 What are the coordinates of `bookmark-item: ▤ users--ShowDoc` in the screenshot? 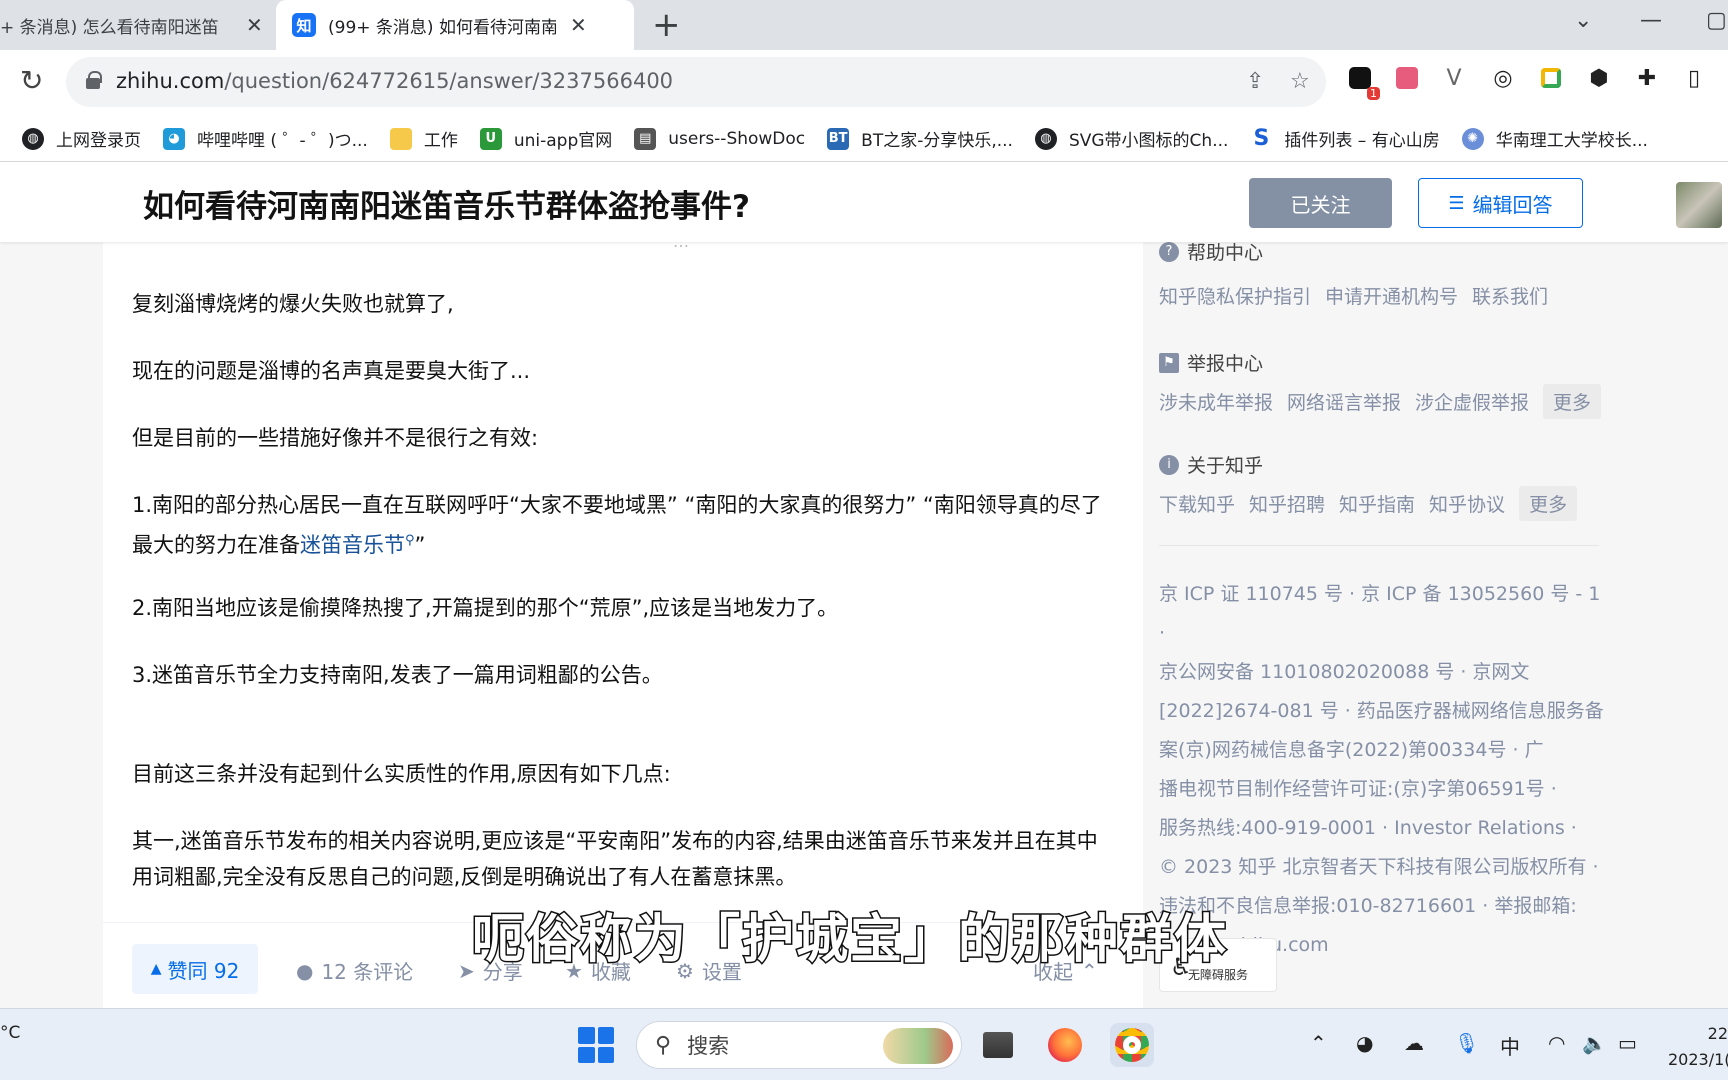 It's located at (719, 138).